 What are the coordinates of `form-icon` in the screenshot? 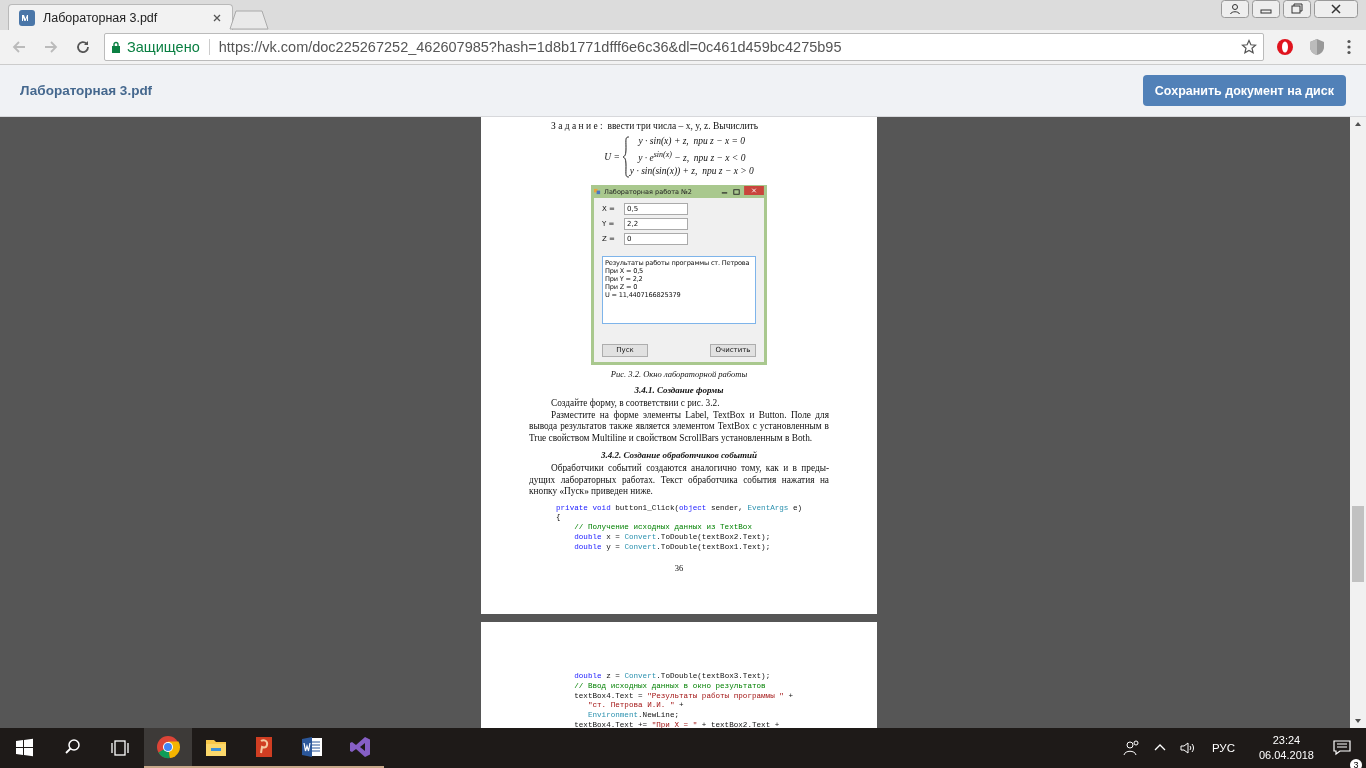 It's located at (597, 192).